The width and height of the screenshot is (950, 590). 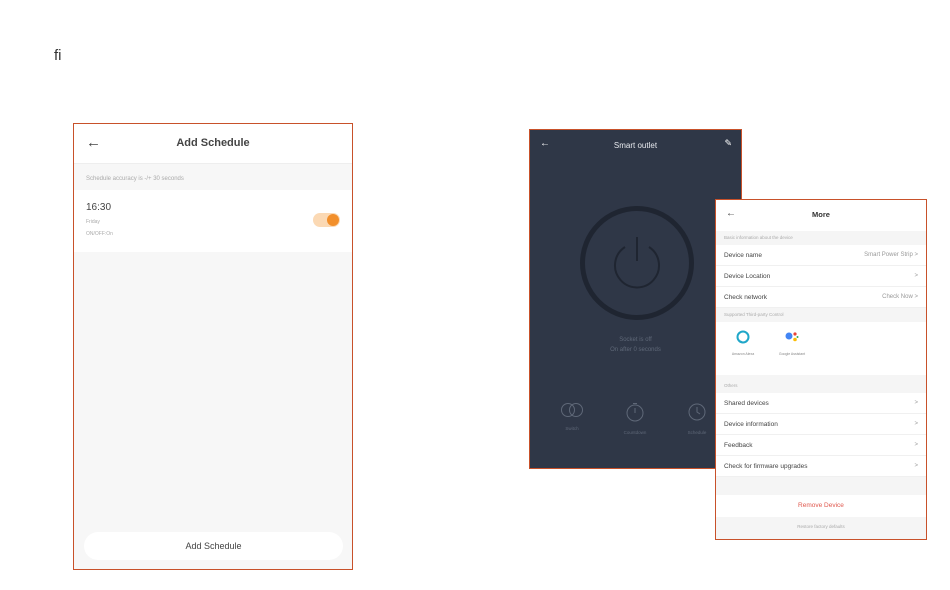 I want to click on row-label: Check for firmware upgrades, so click(x=766, y=466).